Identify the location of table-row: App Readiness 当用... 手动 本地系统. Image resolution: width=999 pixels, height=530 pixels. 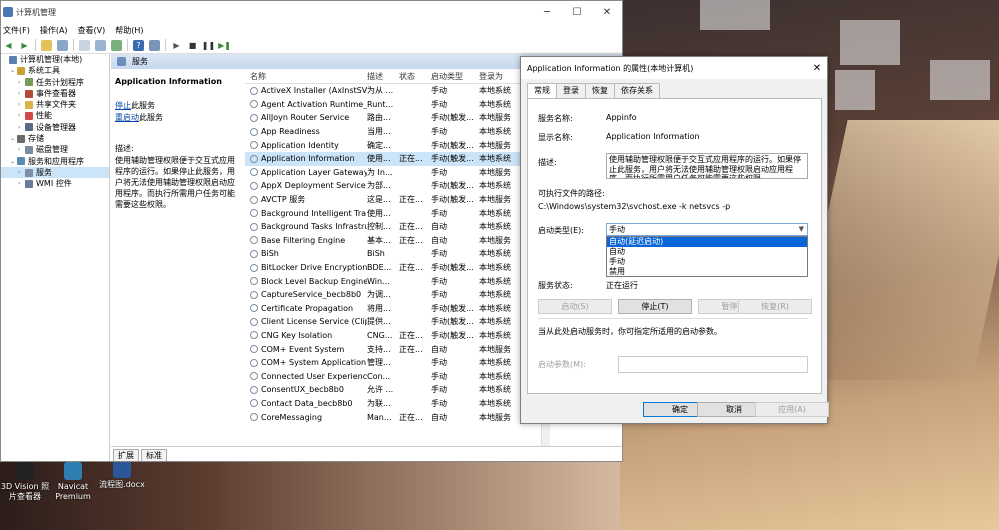
(393, 132).